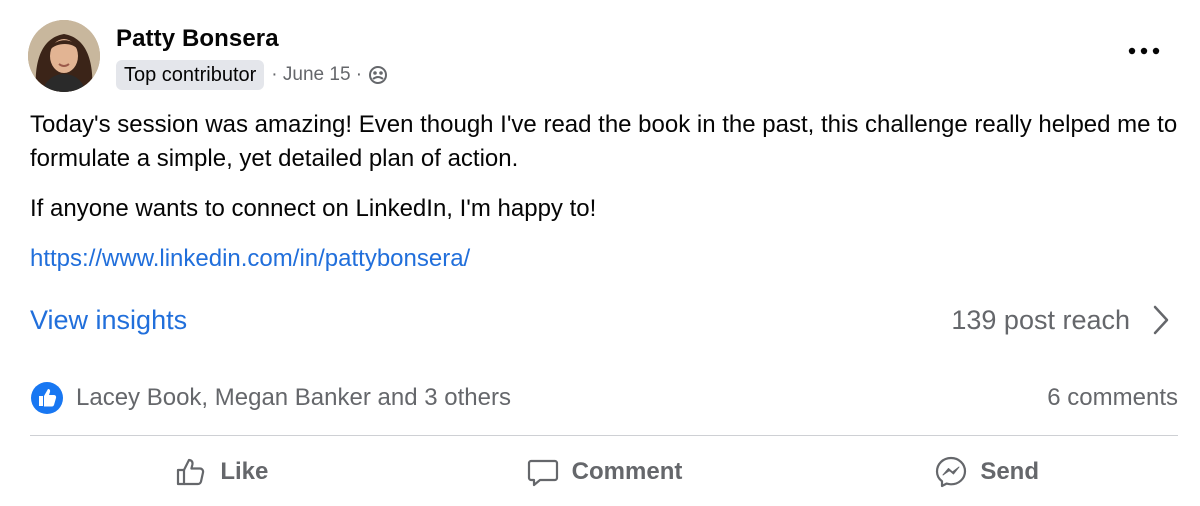  I want to click on like-button: Like, so click(221, 472).